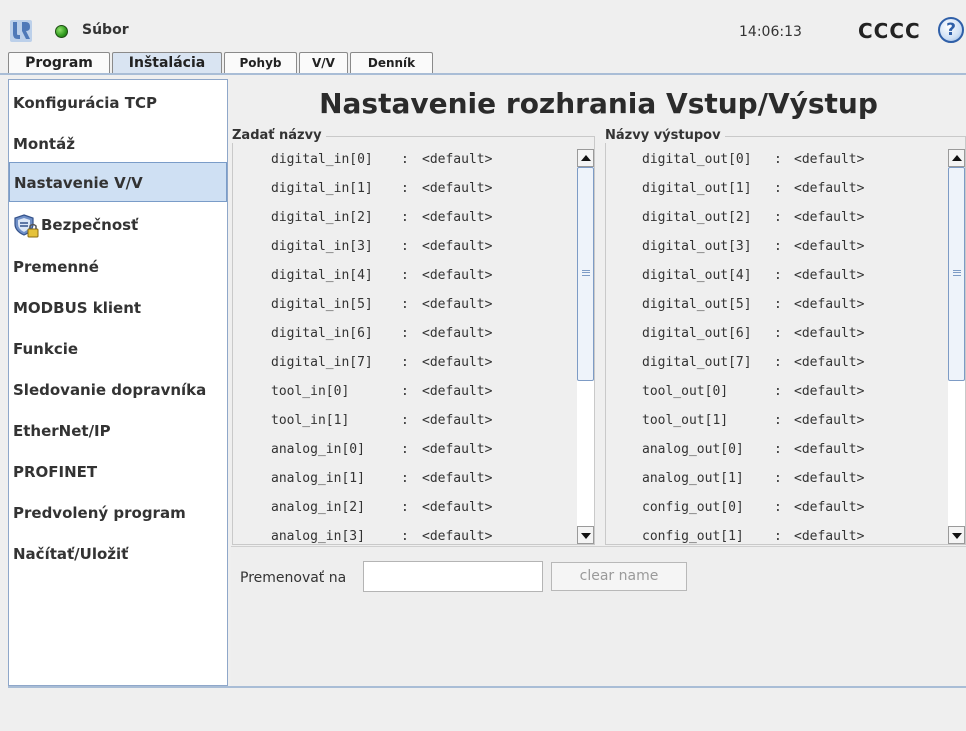  Describe the element at coordinates (697, 159) in the screenshot. I see `io-signal-name: digital_out[0]` at that location.